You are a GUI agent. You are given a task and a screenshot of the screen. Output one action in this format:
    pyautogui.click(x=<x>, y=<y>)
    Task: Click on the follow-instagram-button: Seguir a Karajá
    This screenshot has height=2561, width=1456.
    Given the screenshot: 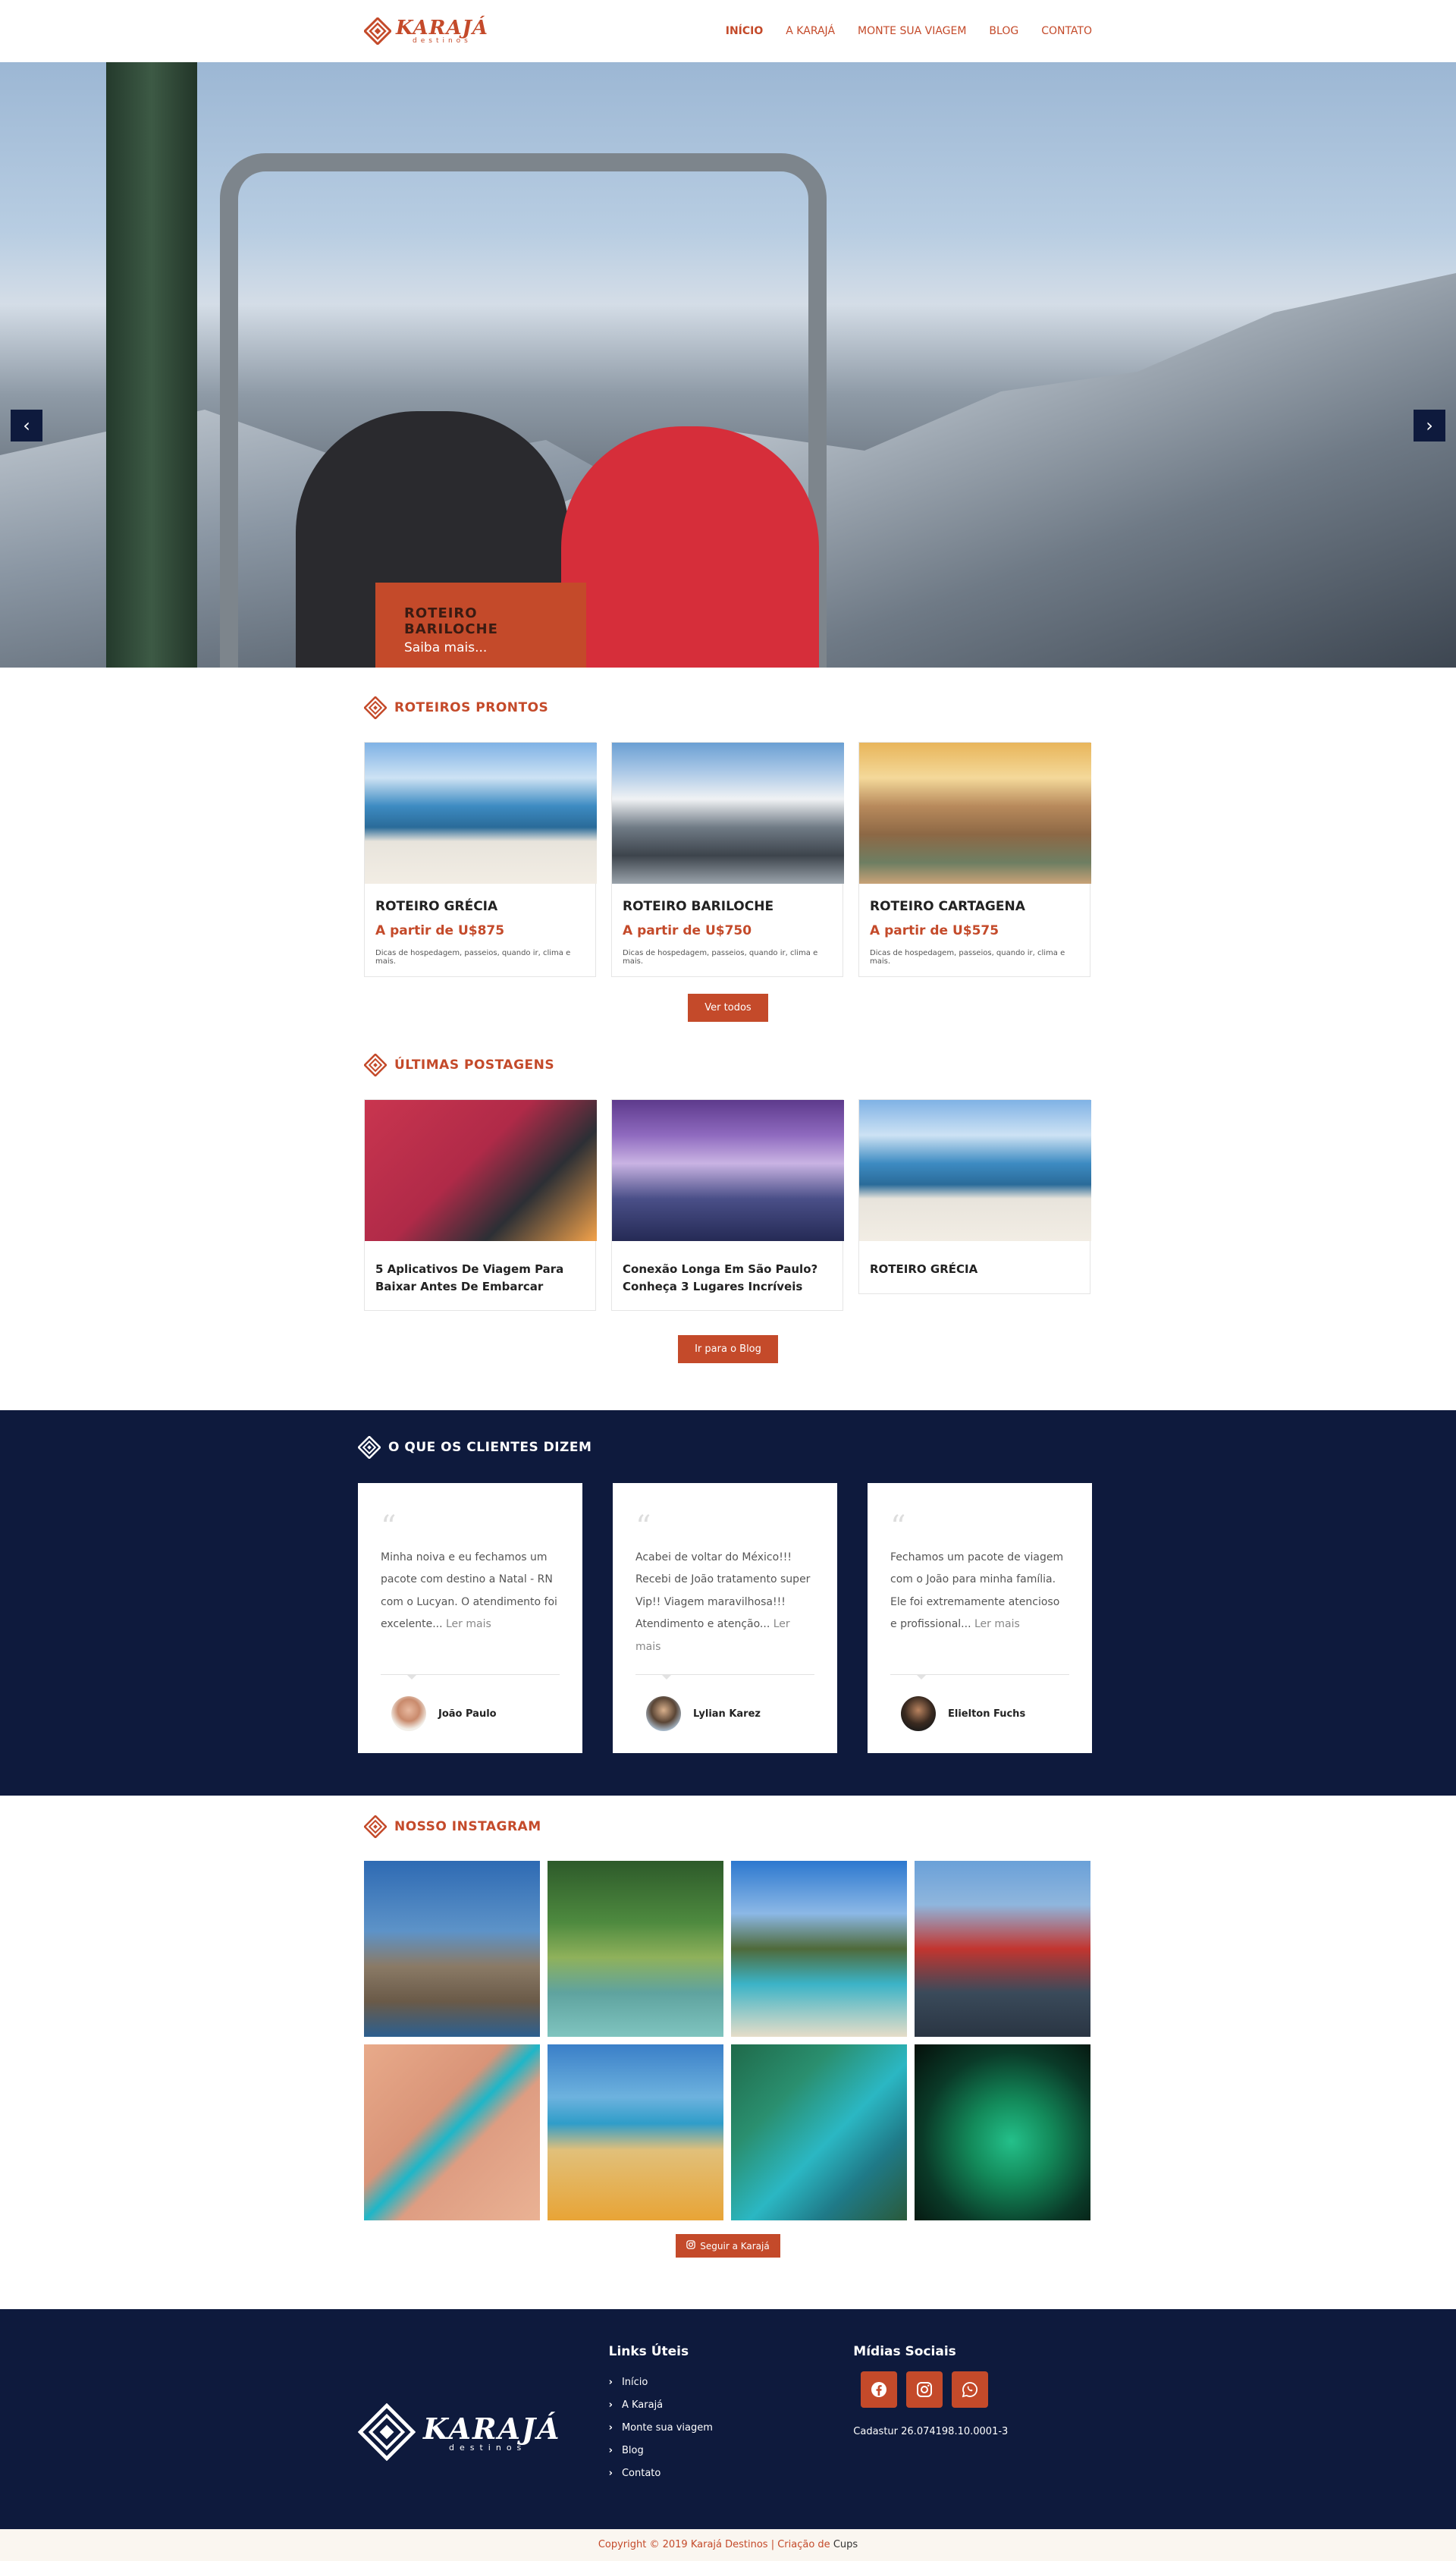 What is the action you would take?
    pyautogui.click(x=728, y=2246)
    